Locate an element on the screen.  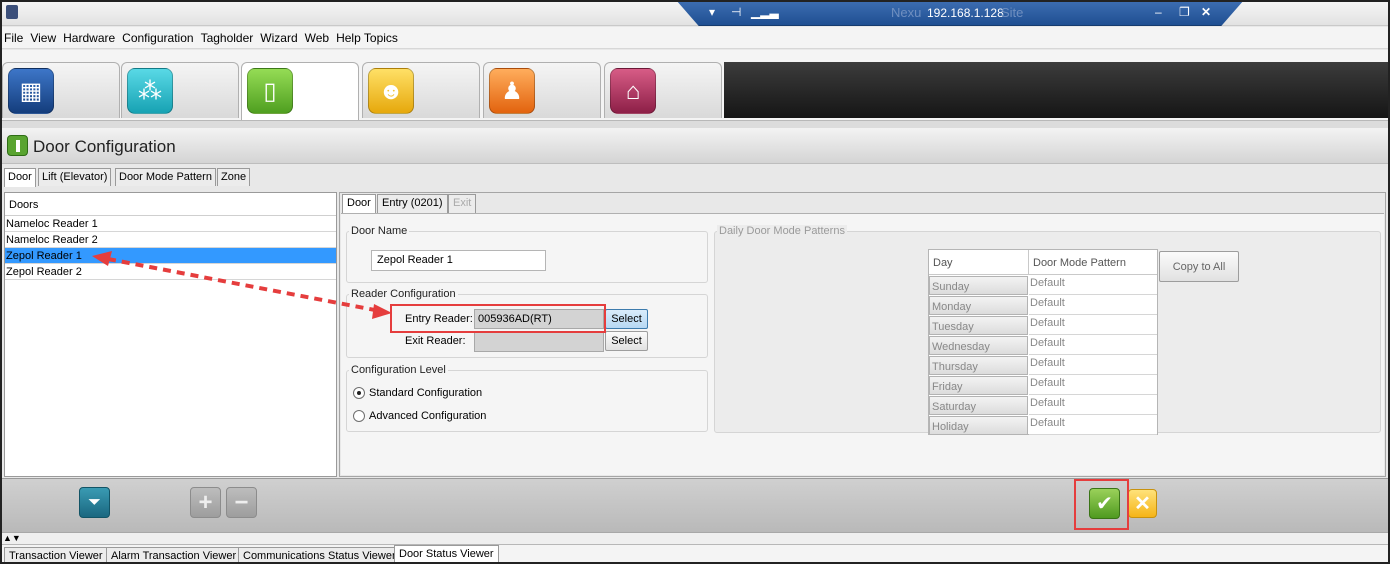
remote-session-bar: ▾ ⊣ ▁▂▃ Nexu 192.168.1.128 Site – ❐ ✕ is located at coordinates (960, 13).